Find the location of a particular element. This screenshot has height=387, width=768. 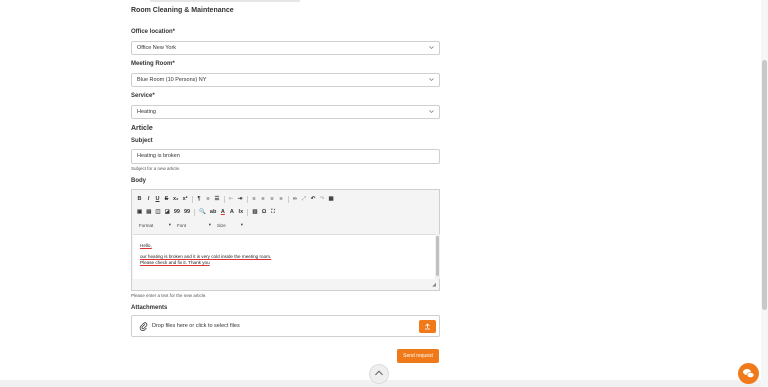

link-button: ∞ is located at coordinates (295, 199).